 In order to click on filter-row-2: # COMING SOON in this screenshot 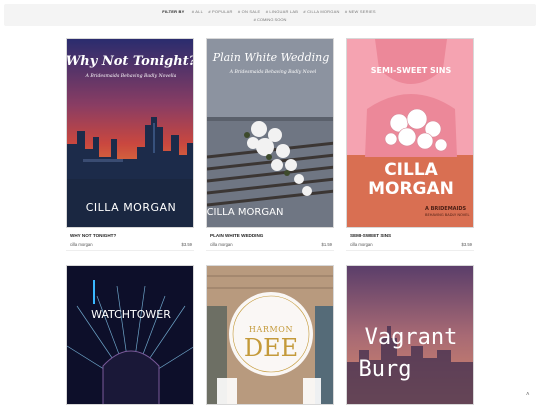, I will do `click(270, 19)`.